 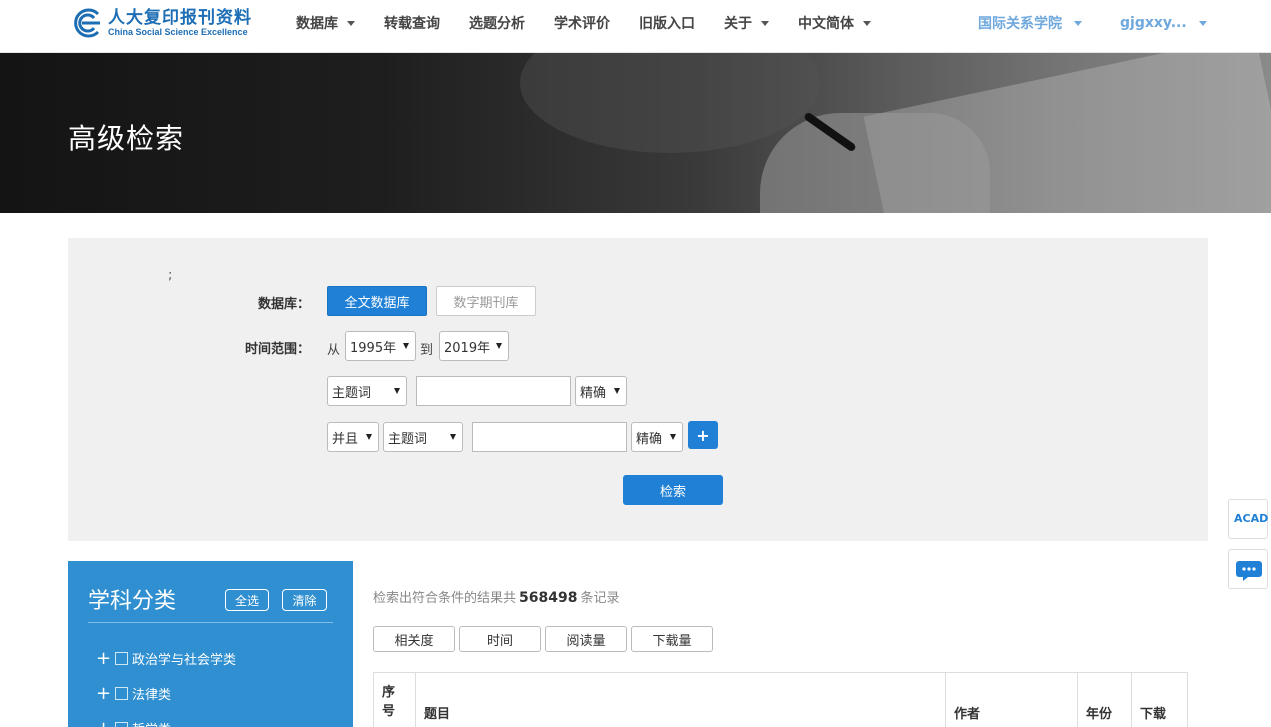 What do you see at coordinates (486, 301) in the screenshot?
I see `digital-journal-db-button: 数字期刊库` at bounding box center [486, 301].